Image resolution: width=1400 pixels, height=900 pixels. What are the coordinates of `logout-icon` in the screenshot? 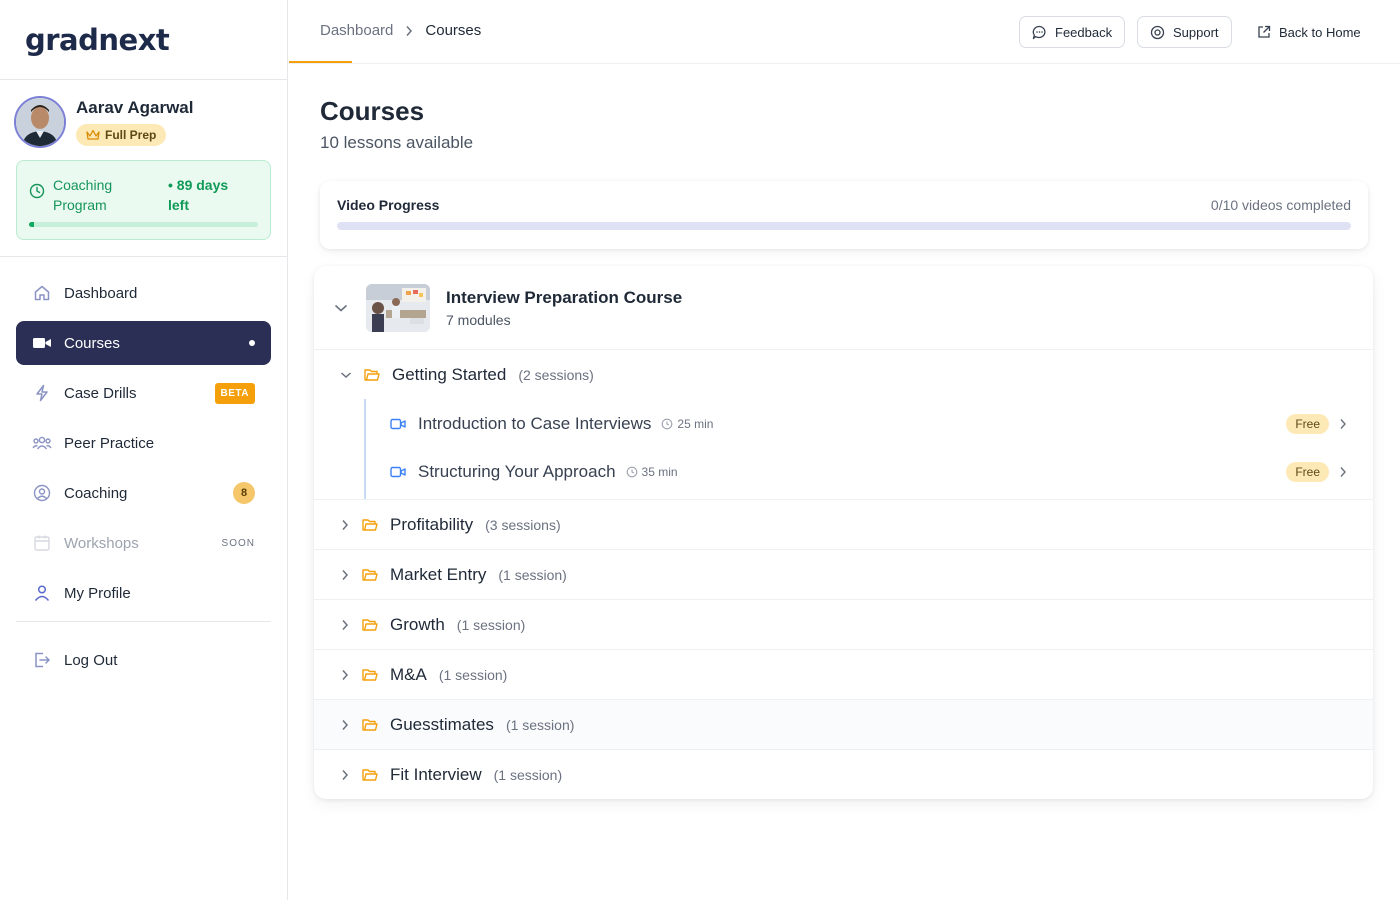 It's located at (42, 660).